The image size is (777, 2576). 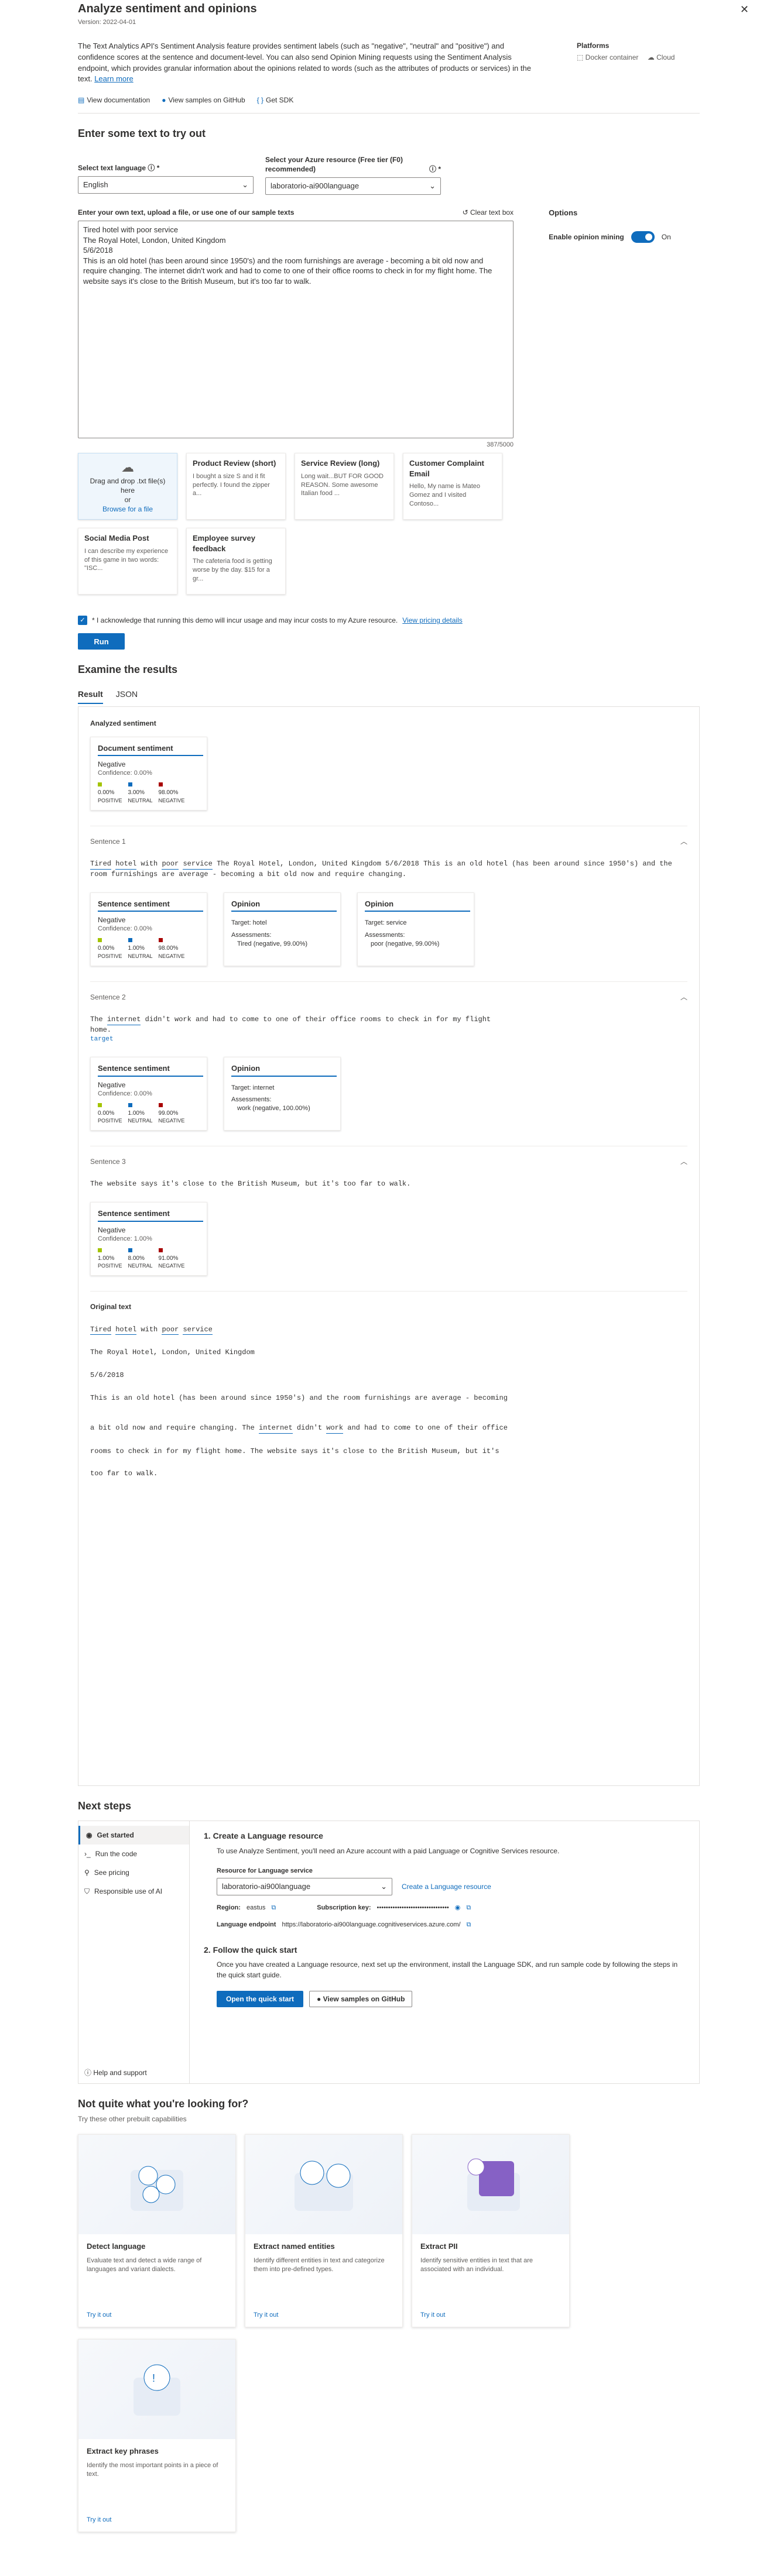 I want to click on text-line: Tired hotel with poor service, so click(x=131, y=230).